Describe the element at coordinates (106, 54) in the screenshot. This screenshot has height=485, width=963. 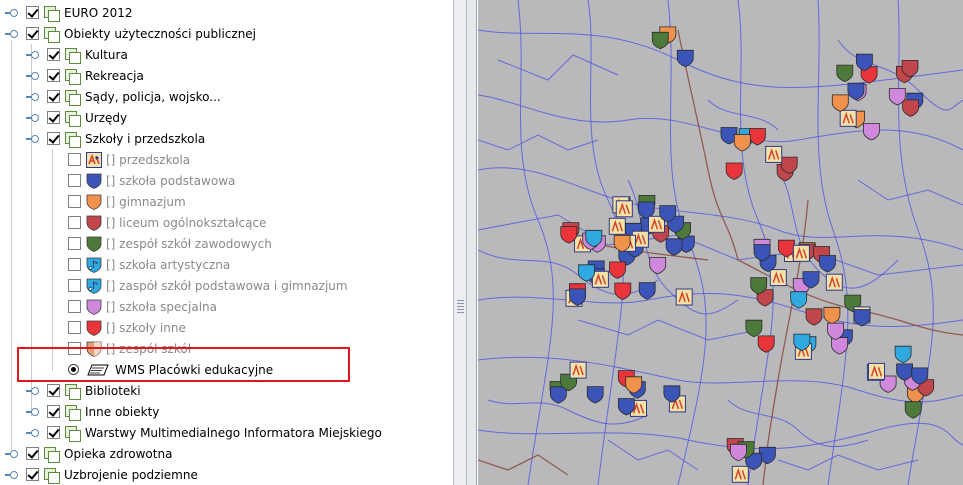
I see `layer-label: Kultura` at that location.